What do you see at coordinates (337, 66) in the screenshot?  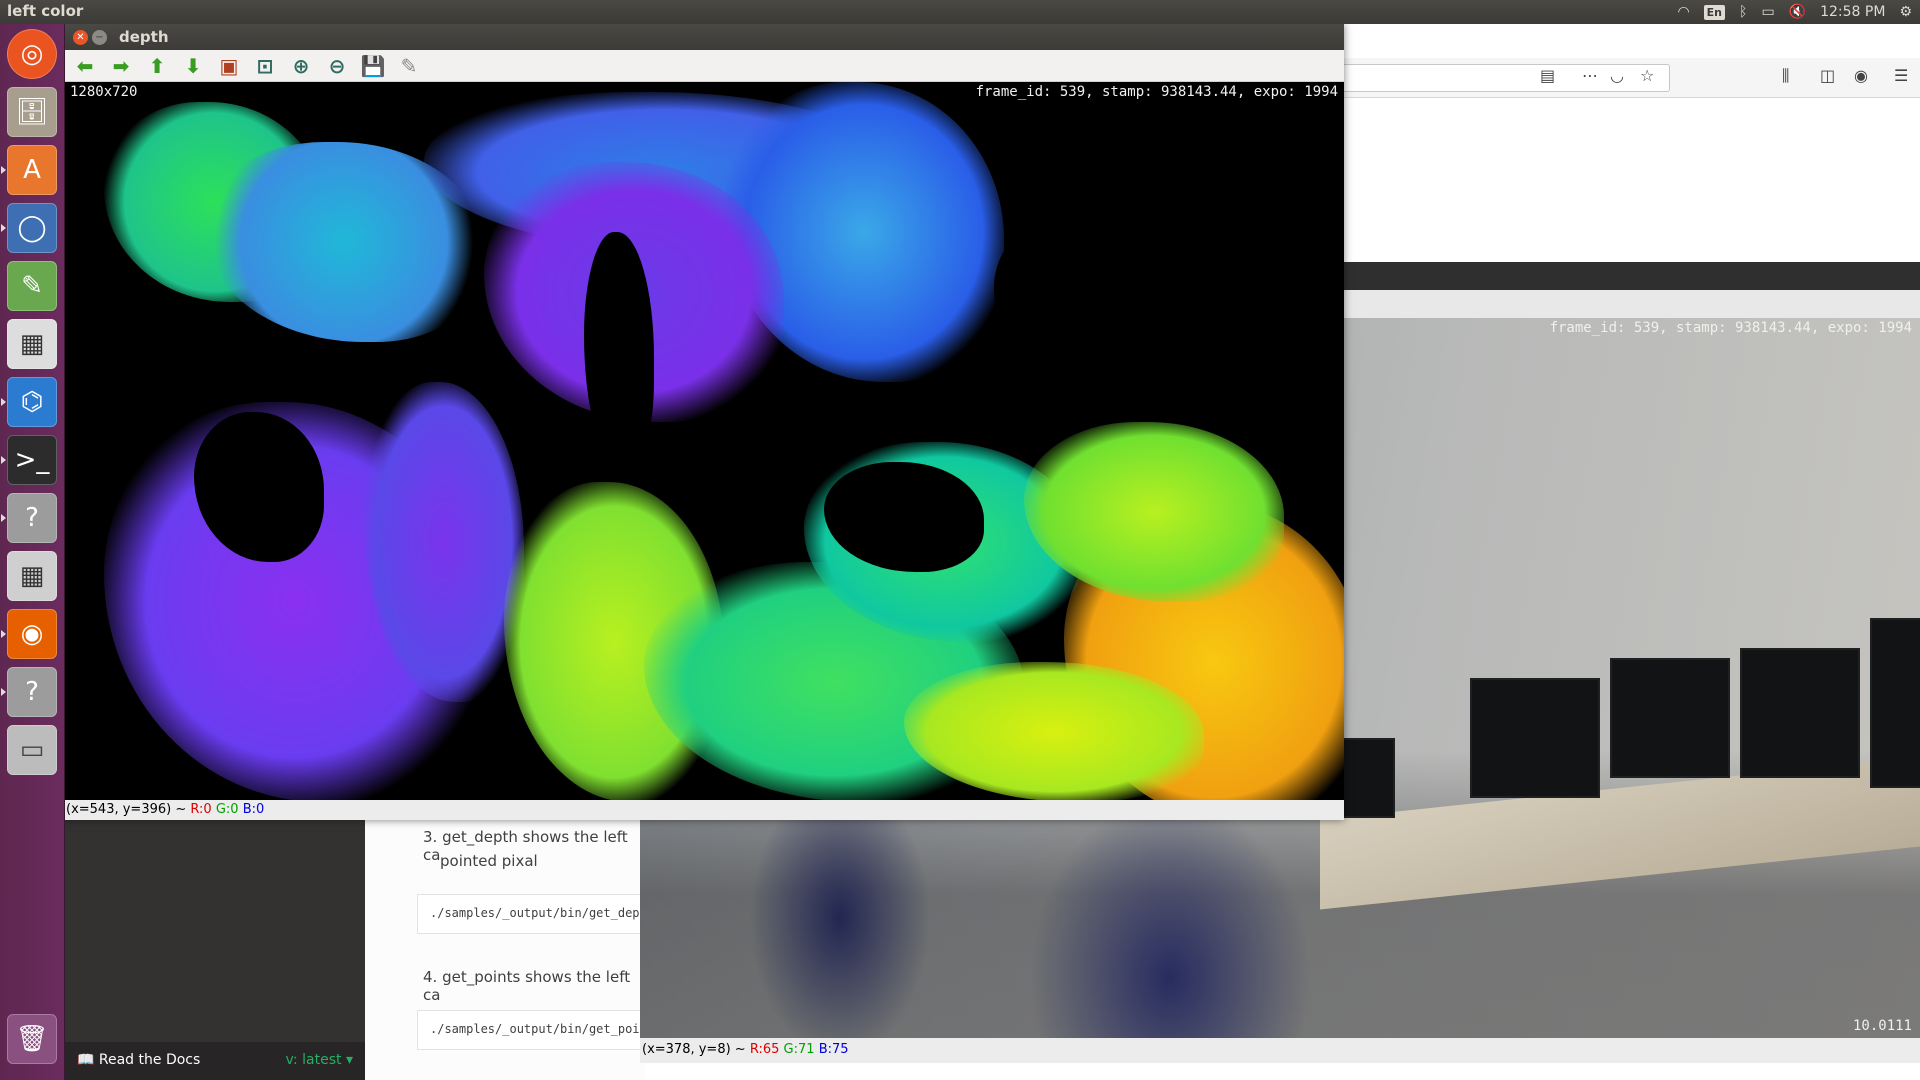 I see `zoom-out-icon: ⊖` at bounding box center [337, 66].